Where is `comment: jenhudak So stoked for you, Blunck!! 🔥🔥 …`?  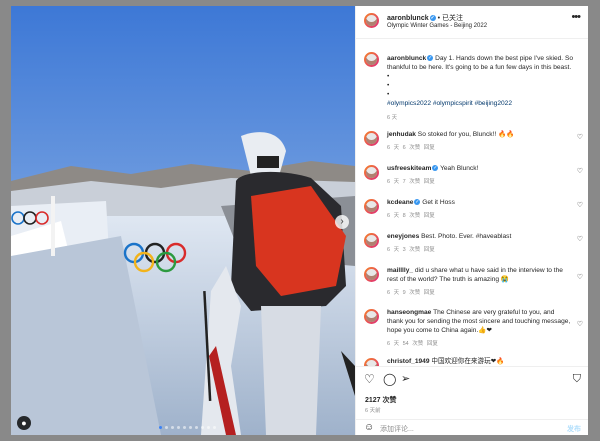
comment: jenhudak So stoked for you, Blunck!! 🔥🔥 … is located at coordinates (472, 146).